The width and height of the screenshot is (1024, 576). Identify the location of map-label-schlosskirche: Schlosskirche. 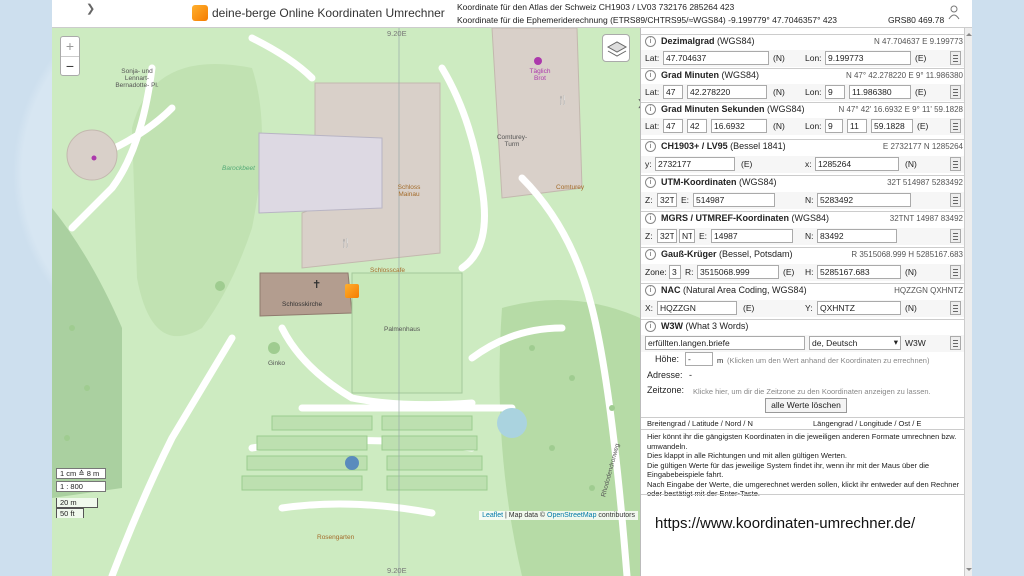
(302, 304).